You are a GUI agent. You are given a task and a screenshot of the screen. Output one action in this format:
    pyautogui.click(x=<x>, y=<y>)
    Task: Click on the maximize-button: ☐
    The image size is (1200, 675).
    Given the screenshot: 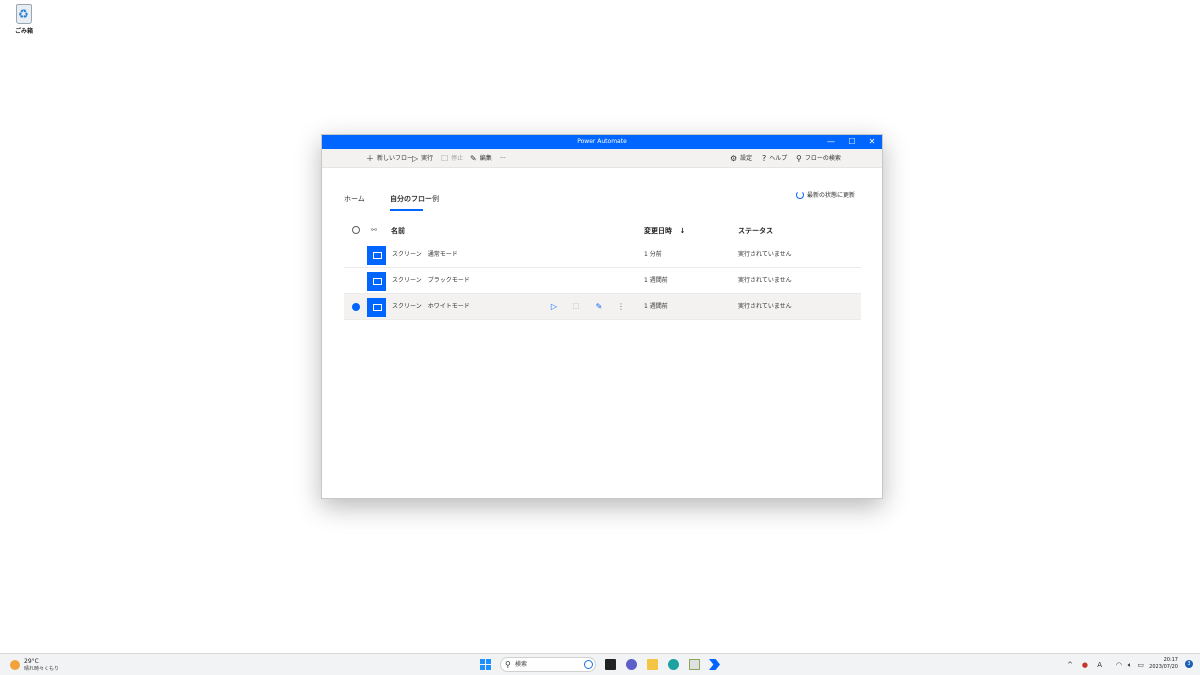 What is the action you would take?
    pyautogui.click(x=852, y=142)
    